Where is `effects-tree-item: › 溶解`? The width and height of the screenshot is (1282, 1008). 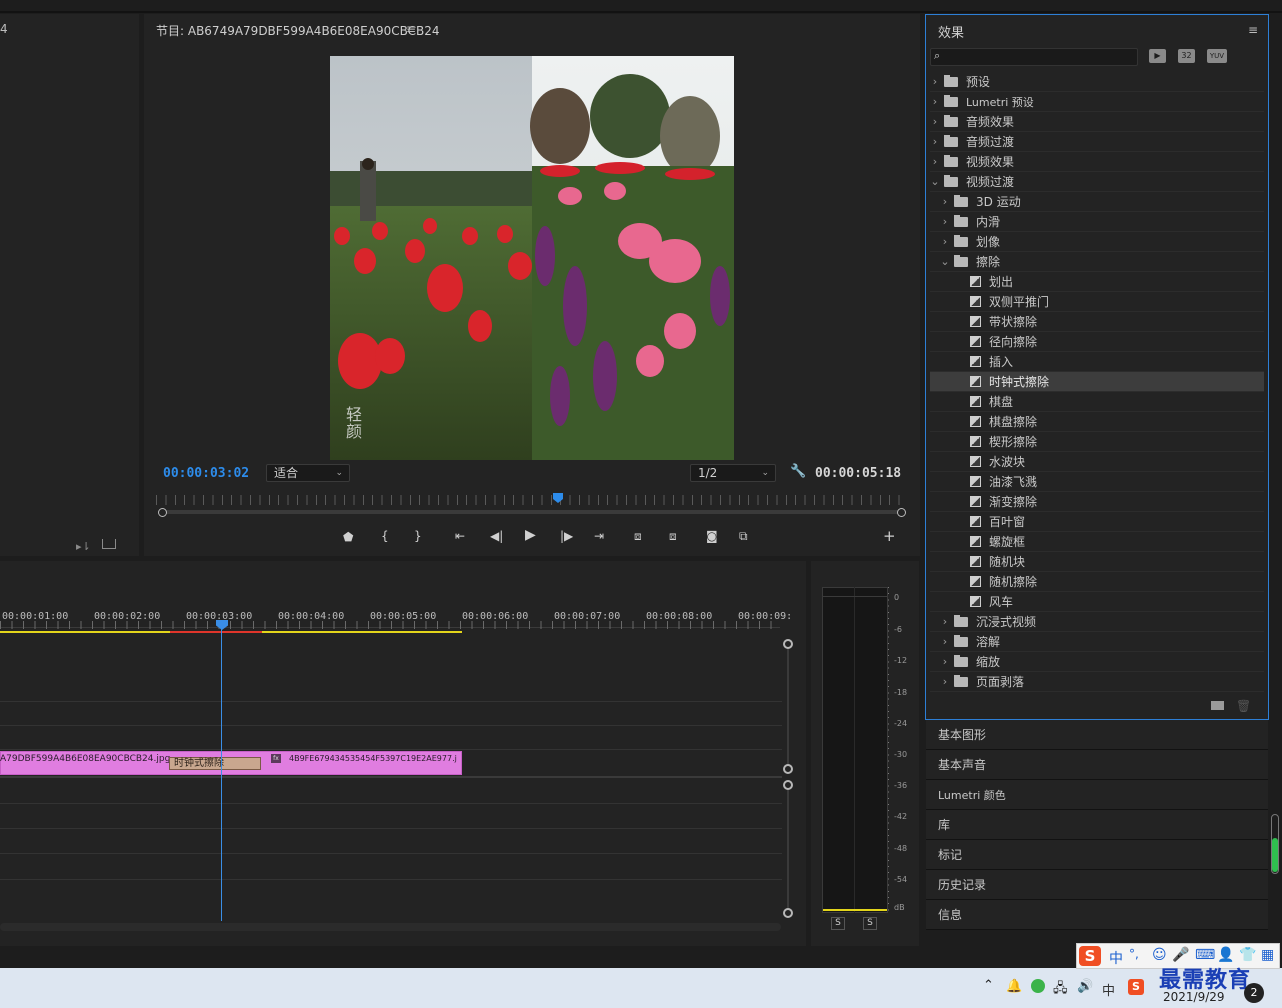
effects-tree-item: › 溶解 is located at coordinates (1097, 642).